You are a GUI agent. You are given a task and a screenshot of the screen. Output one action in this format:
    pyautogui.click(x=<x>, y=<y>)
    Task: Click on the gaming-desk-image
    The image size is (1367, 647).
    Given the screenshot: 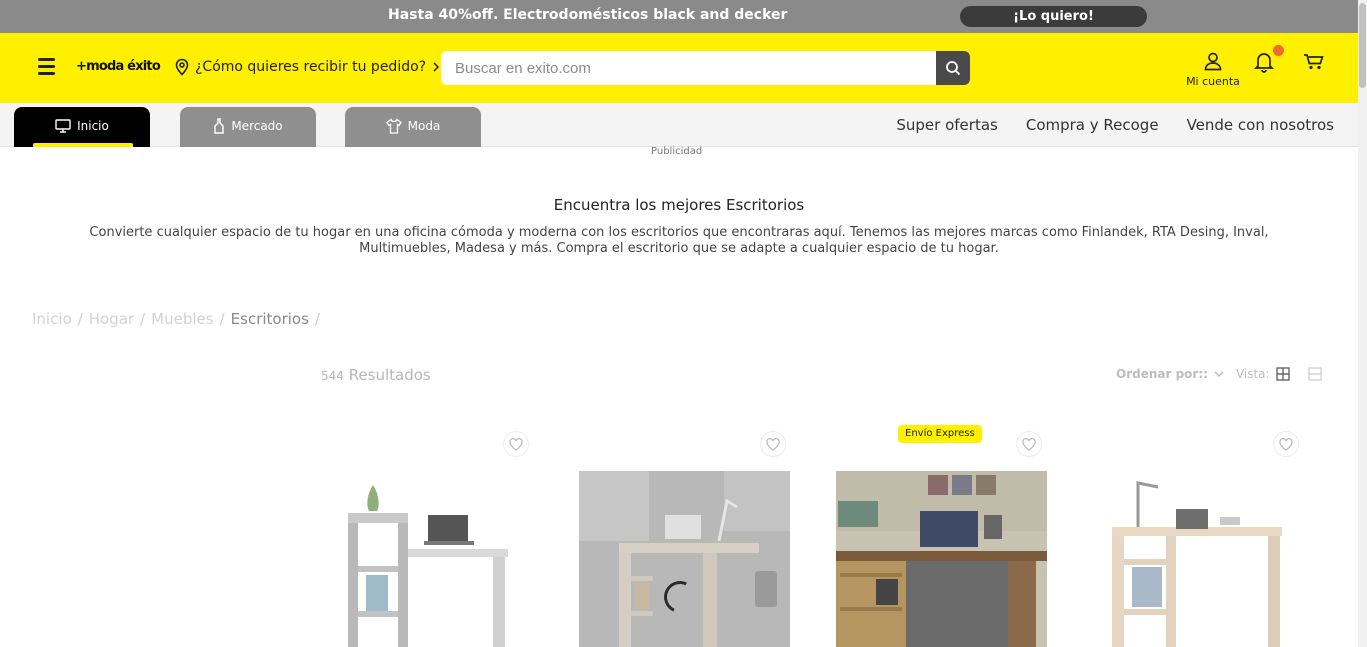 What is the action you would take?
    pyautogui.click(x=941, y=559)
    